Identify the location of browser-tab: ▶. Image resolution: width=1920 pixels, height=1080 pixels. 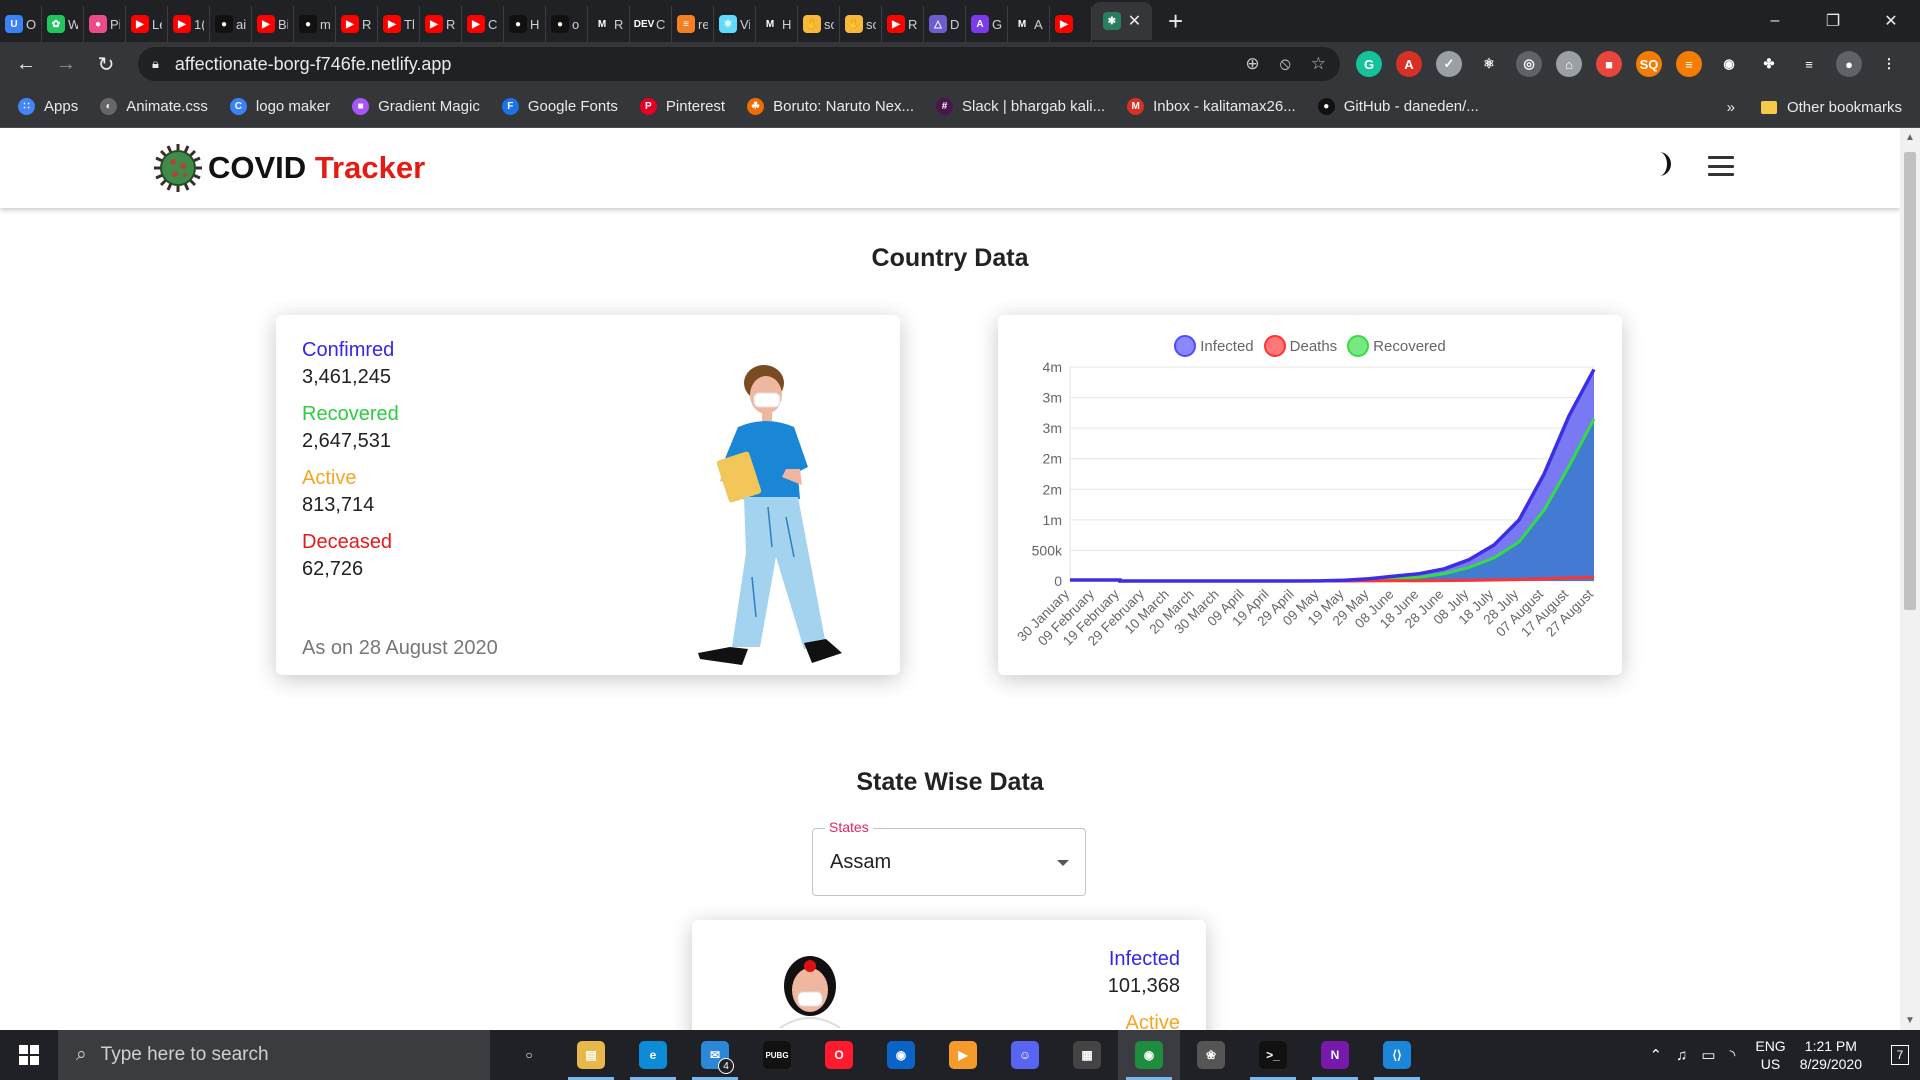
(1071, 24).